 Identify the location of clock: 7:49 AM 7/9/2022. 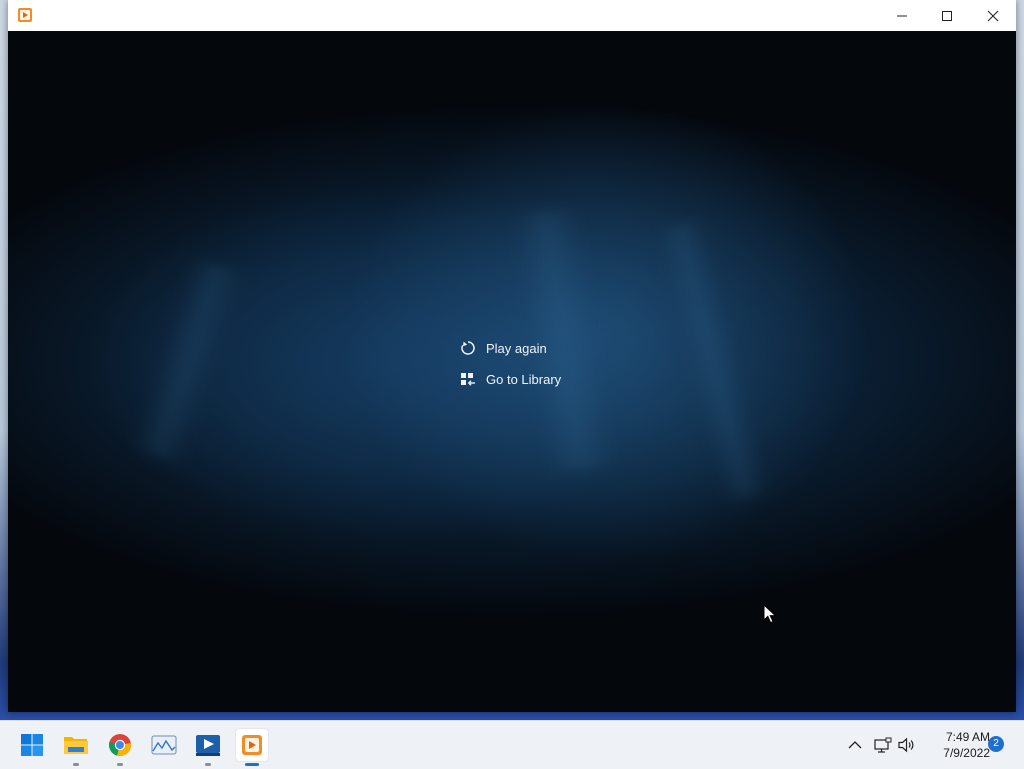
(956, 745).